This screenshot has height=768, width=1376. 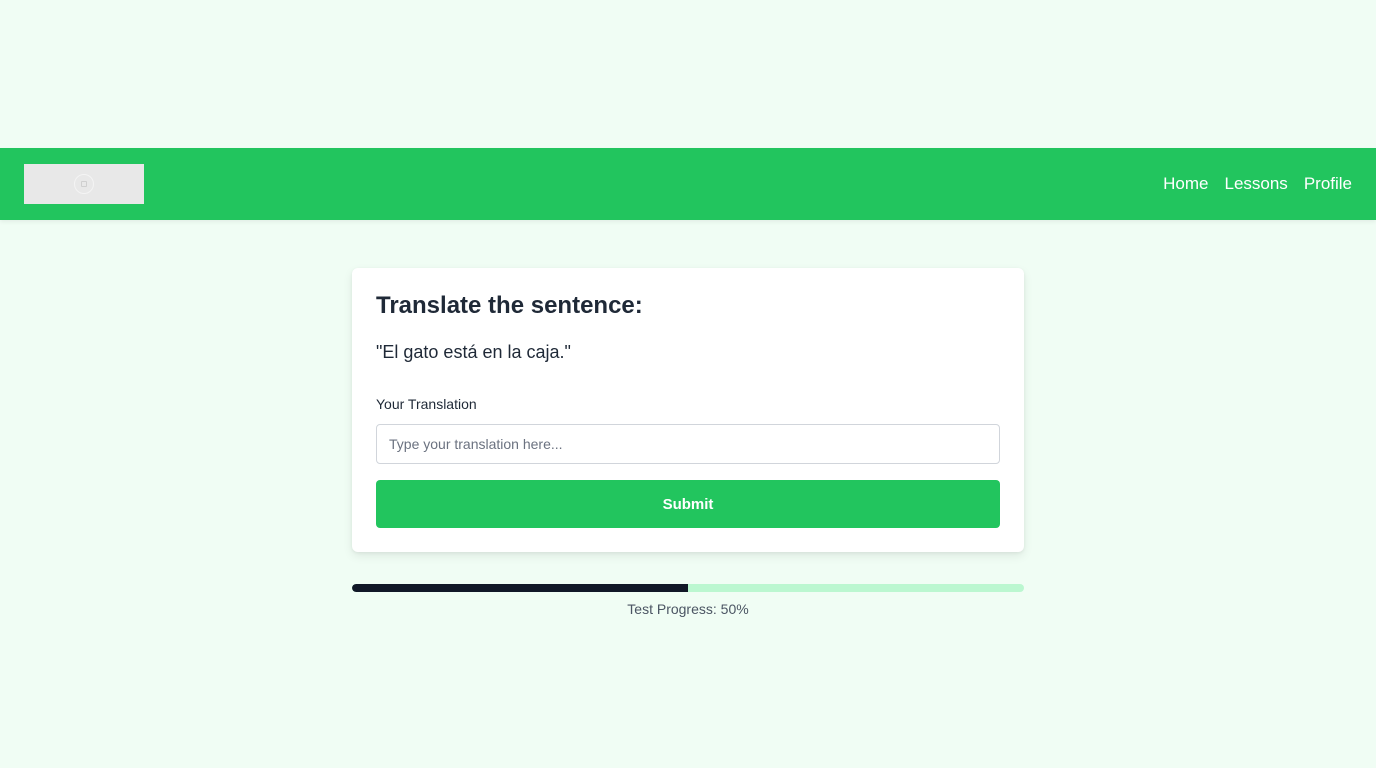 I want to click on nav-link-lessons: Lessons, so click(x=1255, y=184).